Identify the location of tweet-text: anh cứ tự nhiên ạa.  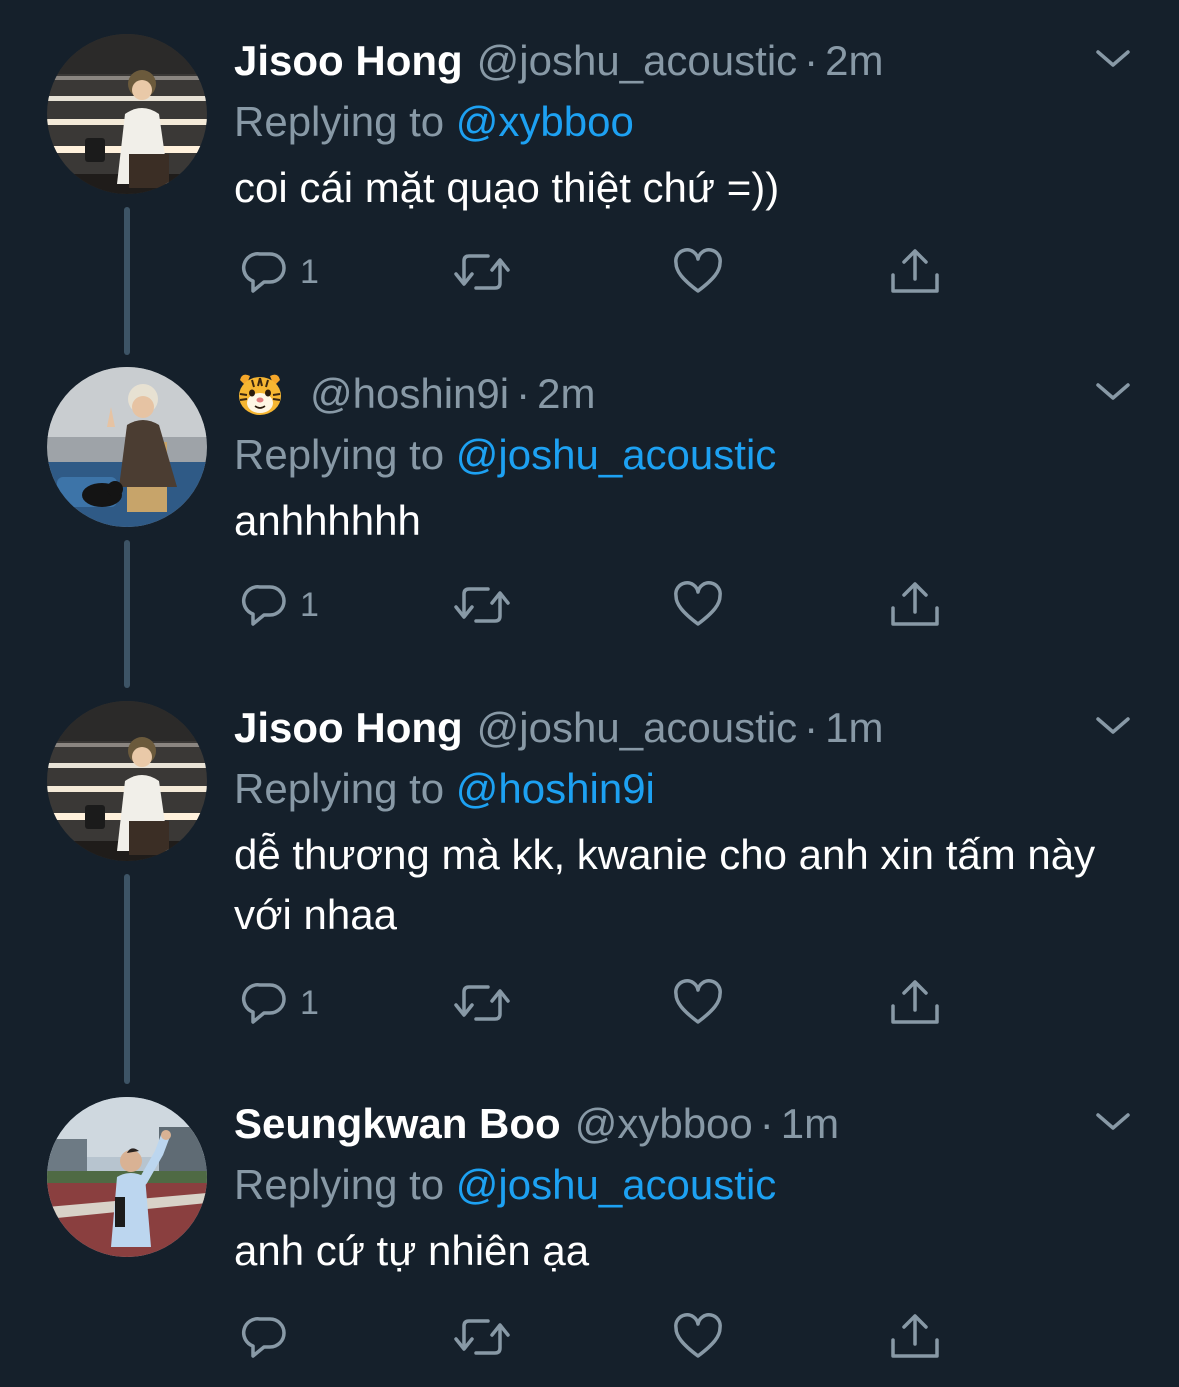
(412, 1250).